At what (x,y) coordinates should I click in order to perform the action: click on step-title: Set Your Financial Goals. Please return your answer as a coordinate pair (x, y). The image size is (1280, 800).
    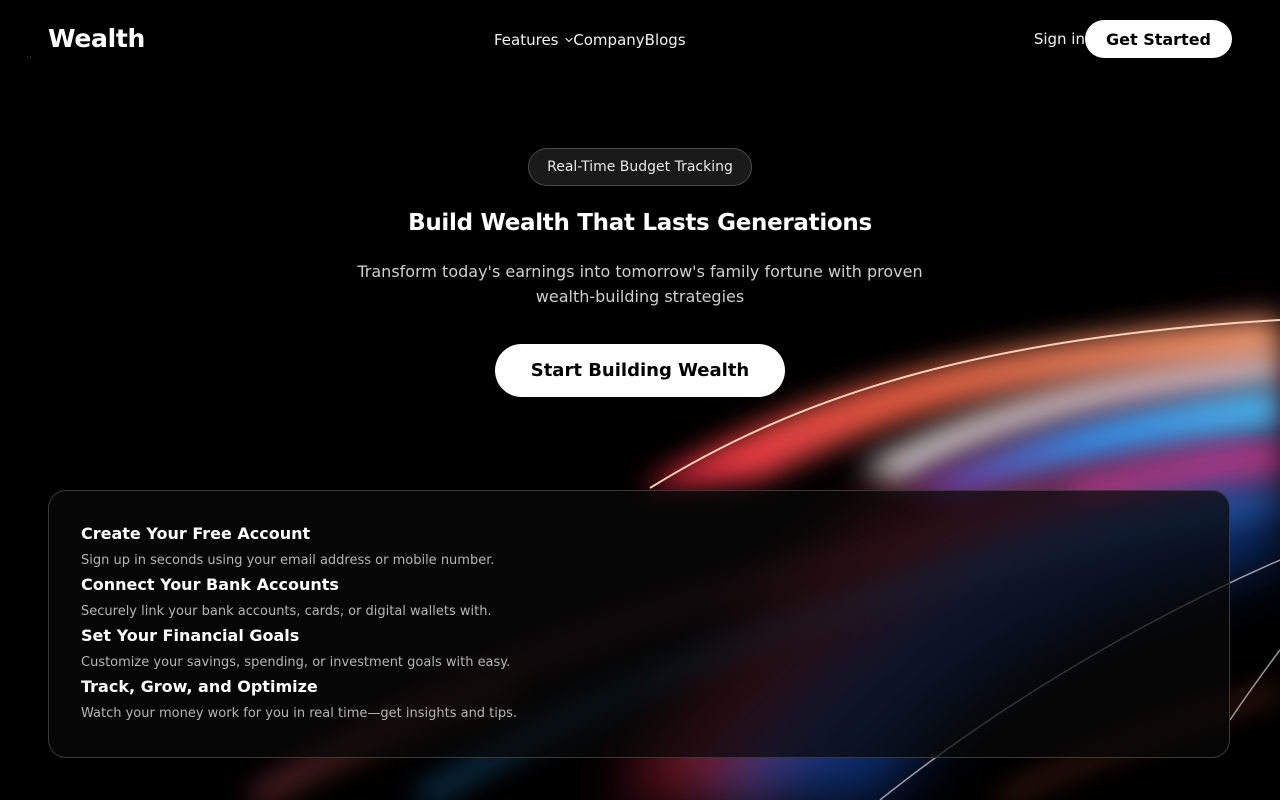
    Looking at the image, I should click on (190, 635).